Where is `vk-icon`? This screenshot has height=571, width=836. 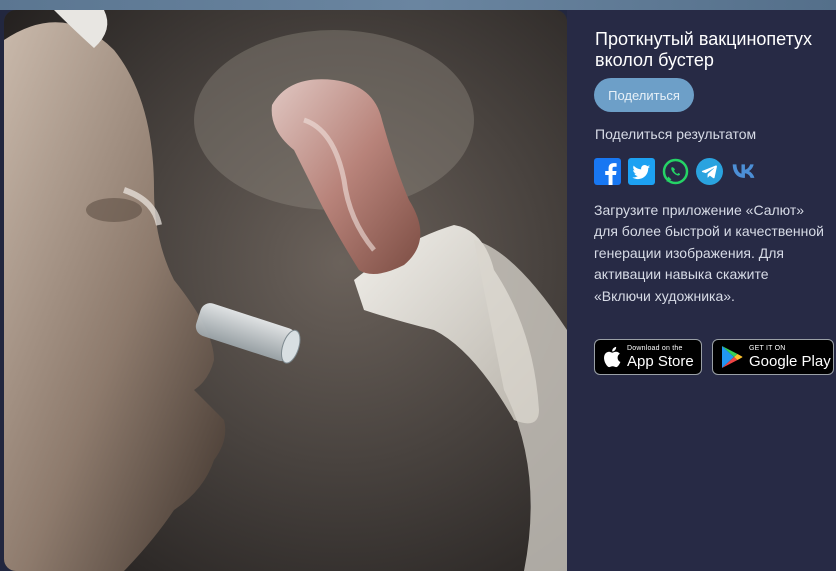 vk-icon is located at coordinates (743, 171).